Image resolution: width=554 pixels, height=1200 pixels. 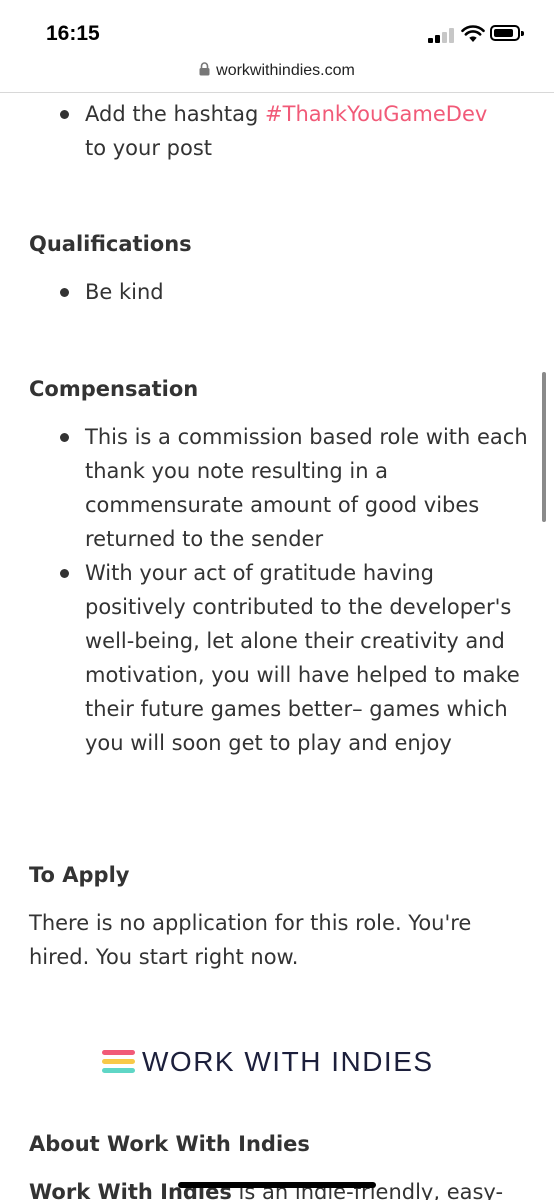 What do you see at coordinates (118, 1062) in the screenshot?
I see `logo-stripes-icon` at bounding box center [118, 1062].